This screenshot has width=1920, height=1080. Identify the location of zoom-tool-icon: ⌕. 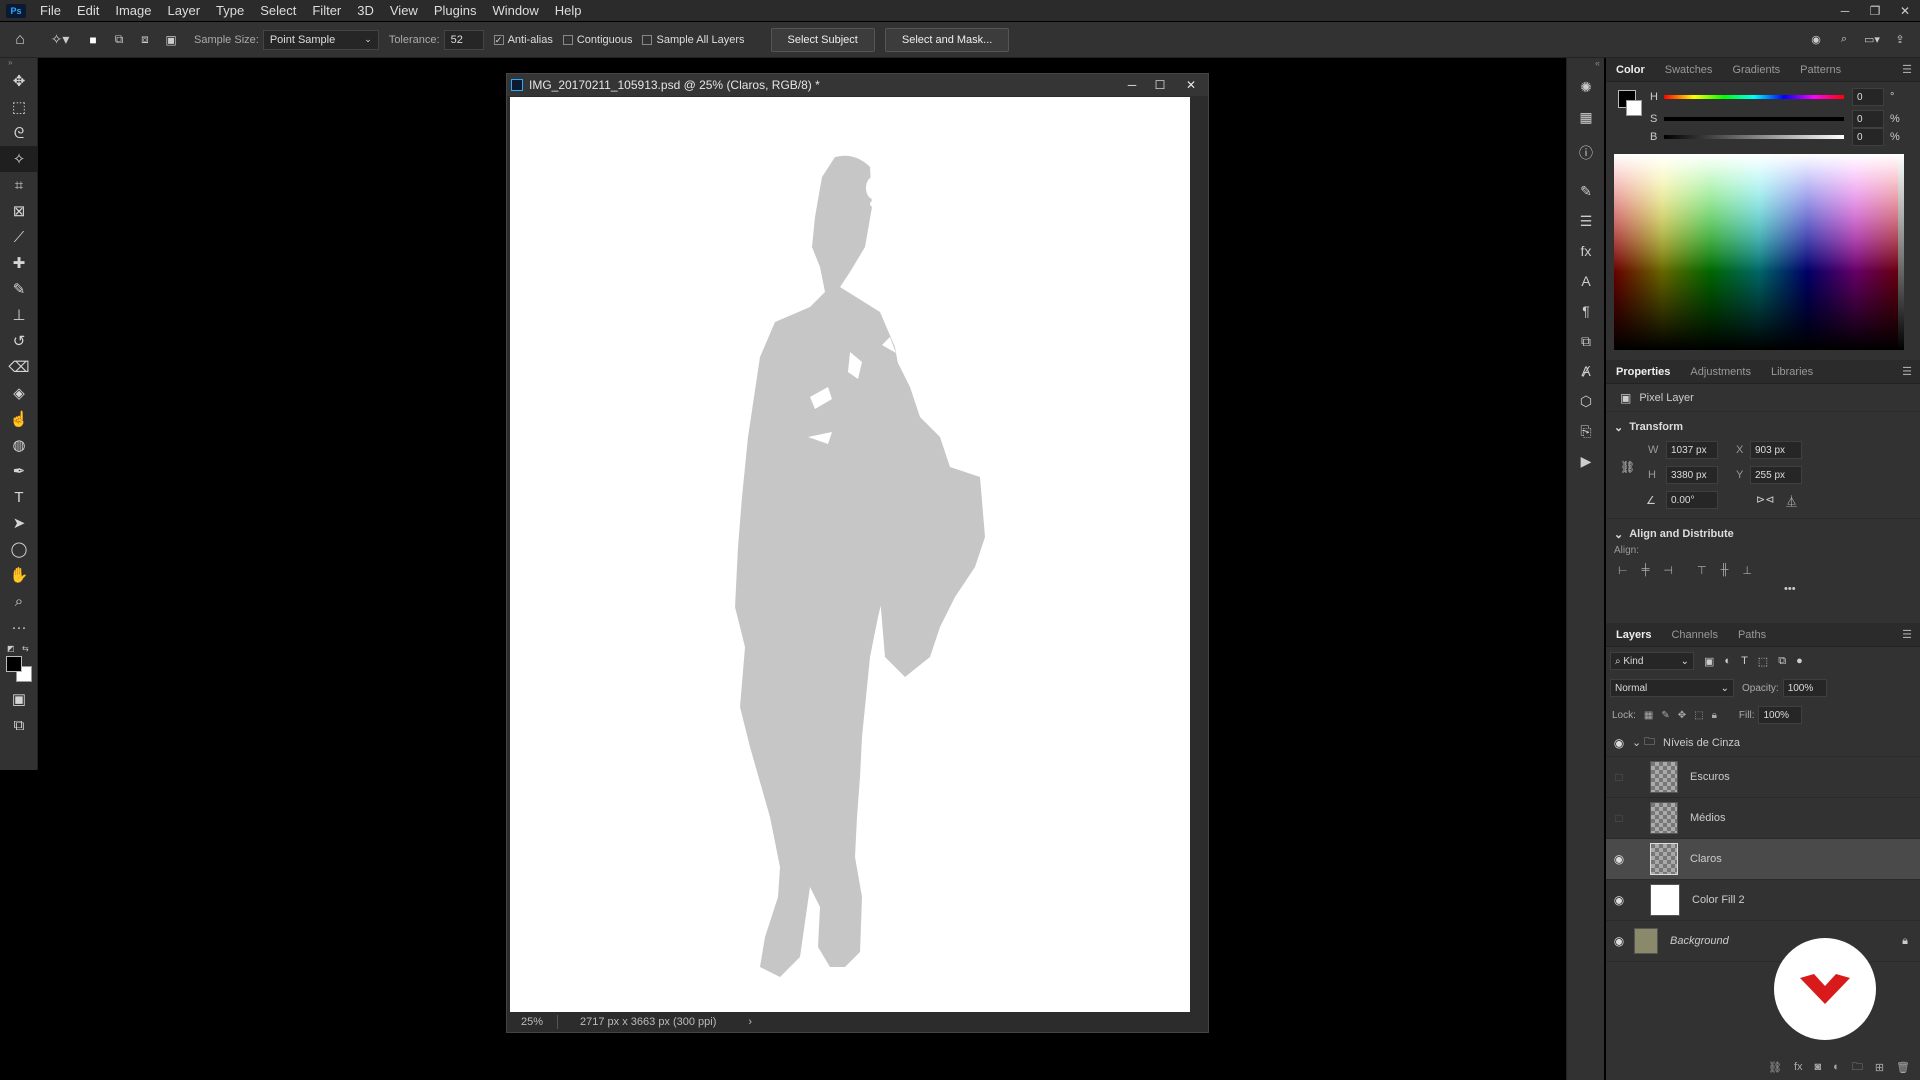
(19, 601).